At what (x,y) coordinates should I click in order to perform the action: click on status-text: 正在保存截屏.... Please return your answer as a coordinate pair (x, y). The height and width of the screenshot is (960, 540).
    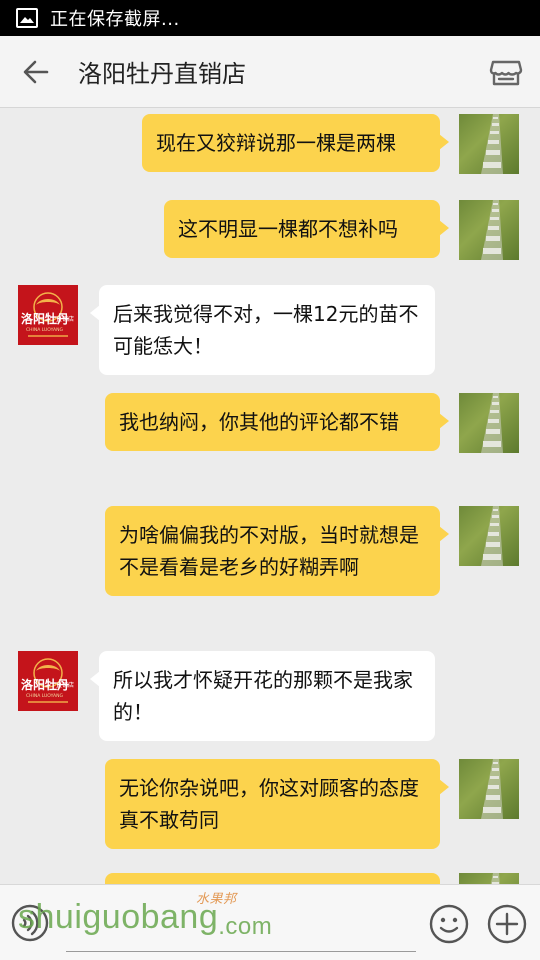
    Looking at the image, I should click on (115, 19).